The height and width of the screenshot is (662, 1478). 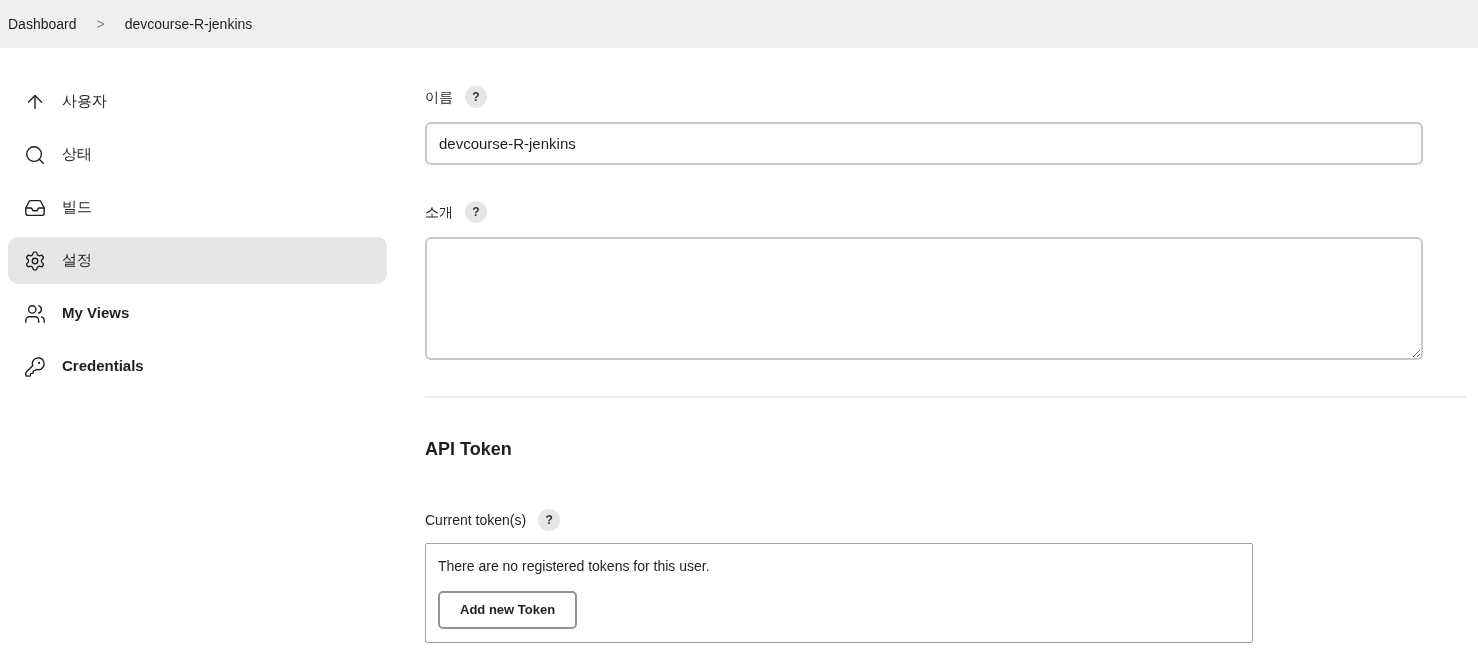 What do you see at coordinates (508, 610) in the screenshot?
I see `add-token-button: Add new Token` at bounding box center [508, 610].